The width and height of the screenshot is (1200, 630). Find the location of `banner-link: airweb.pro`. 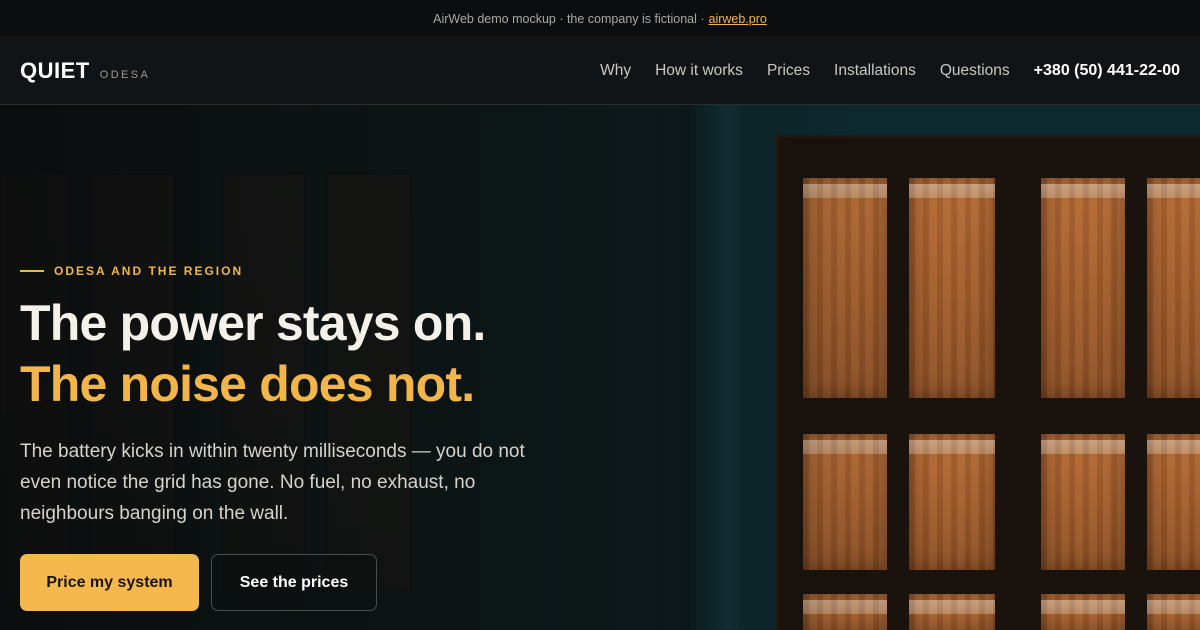

banner-link: airweb.pro is located at coordinates (738, 19).